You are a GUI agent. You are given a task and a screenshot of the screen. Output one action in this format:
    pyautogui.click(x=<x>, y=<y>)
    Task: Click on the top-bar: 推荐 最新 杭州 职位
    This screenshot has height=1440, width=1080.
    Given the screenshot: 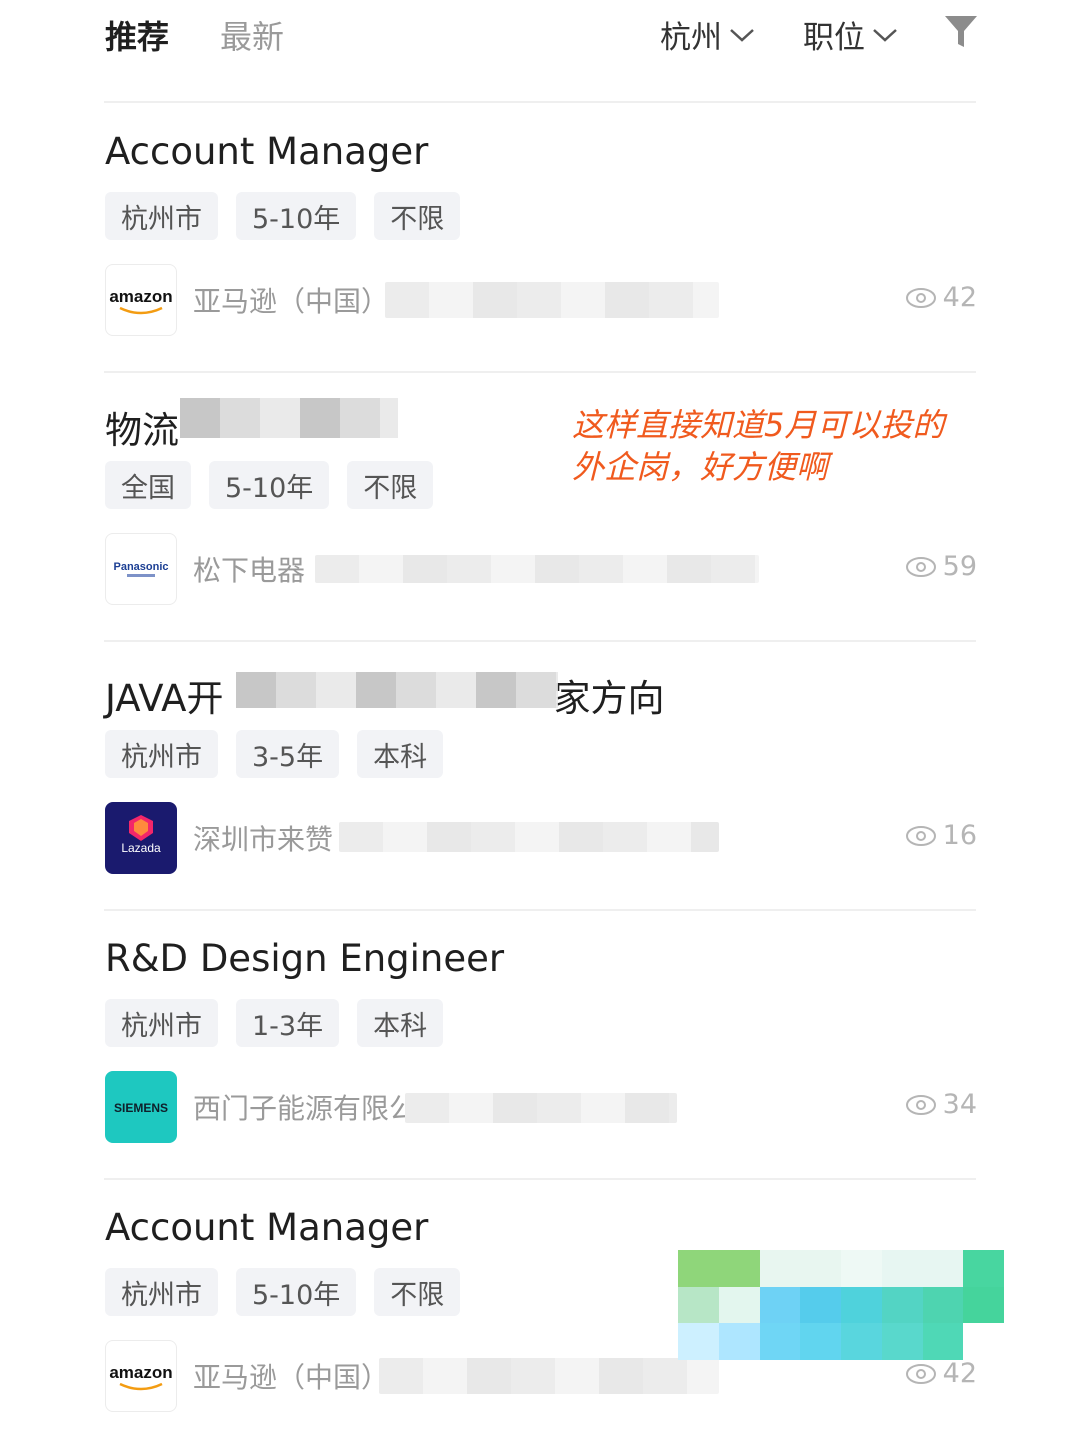 What is the action you would take?
    pyautogui.click(x=540, y=50)
    